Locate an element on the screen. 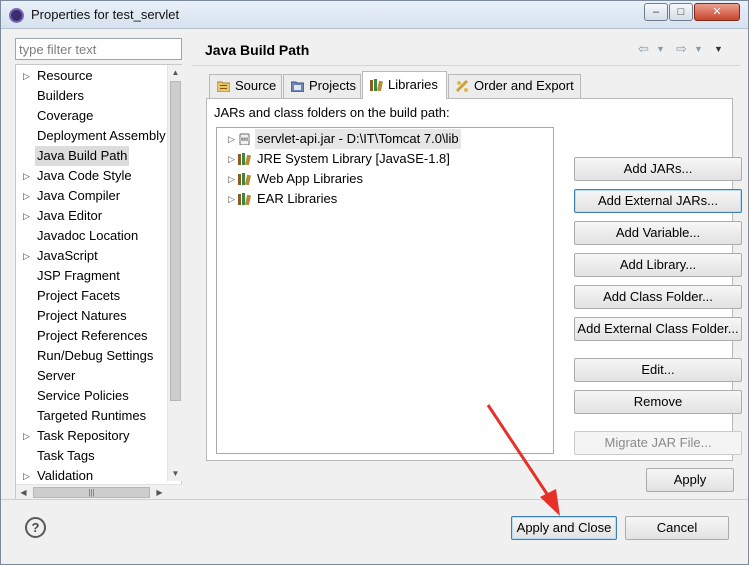 The image size is (749, 565). sidebar-item: JSP Fragment is located at coordinates (91, 276).